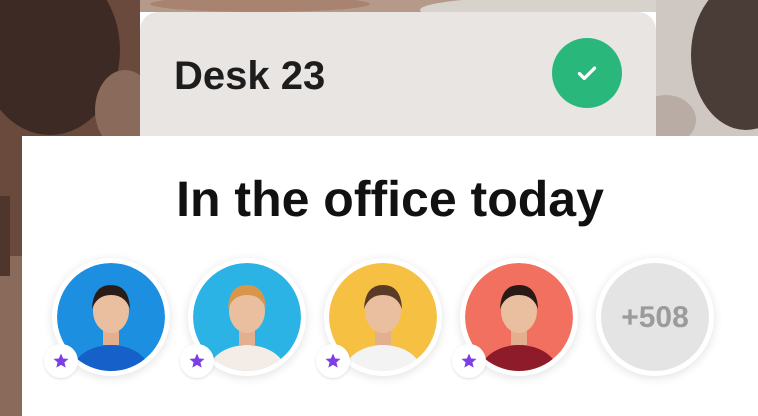  Describe the element at coordinates (250, 76) in the screenshot. I see `desk-label: Desk 23` at that location.